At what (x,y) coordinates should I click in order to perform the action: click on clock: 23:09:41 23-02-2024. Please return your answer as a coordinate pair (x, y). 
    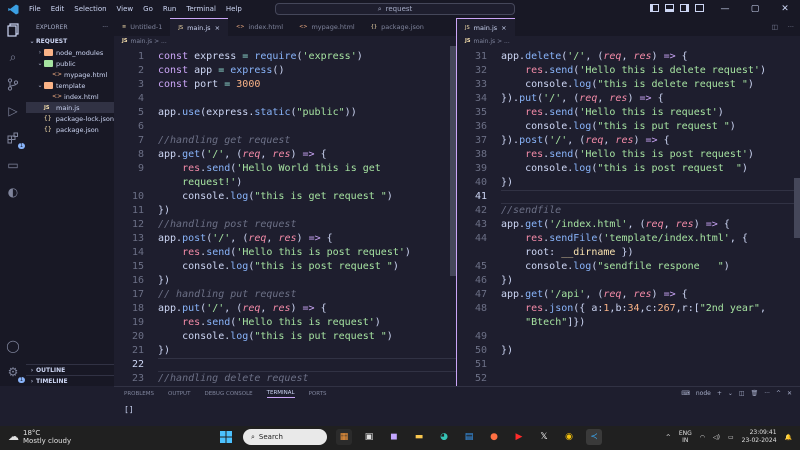
    Looking at the image, I should click on (759, 437).